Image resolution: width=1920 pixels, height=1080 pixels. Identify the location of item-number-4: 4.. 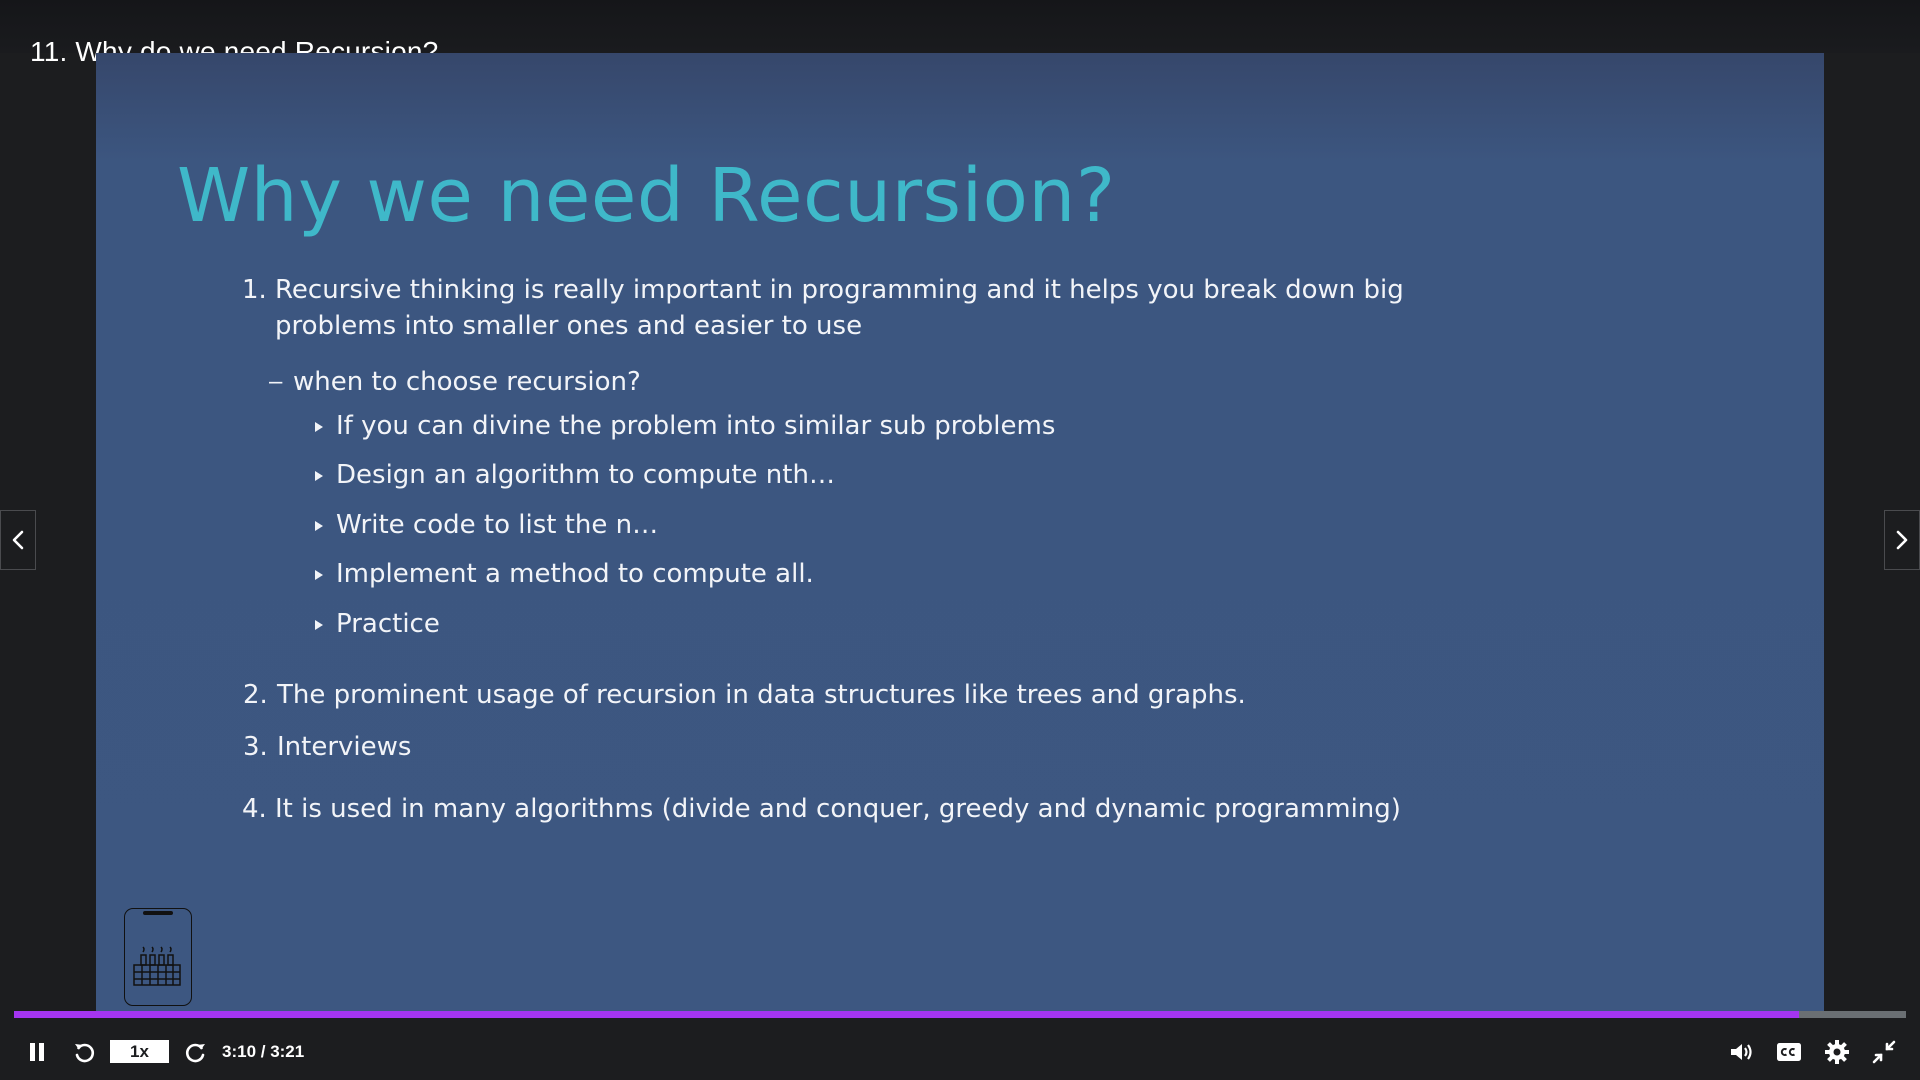
(254, 809).